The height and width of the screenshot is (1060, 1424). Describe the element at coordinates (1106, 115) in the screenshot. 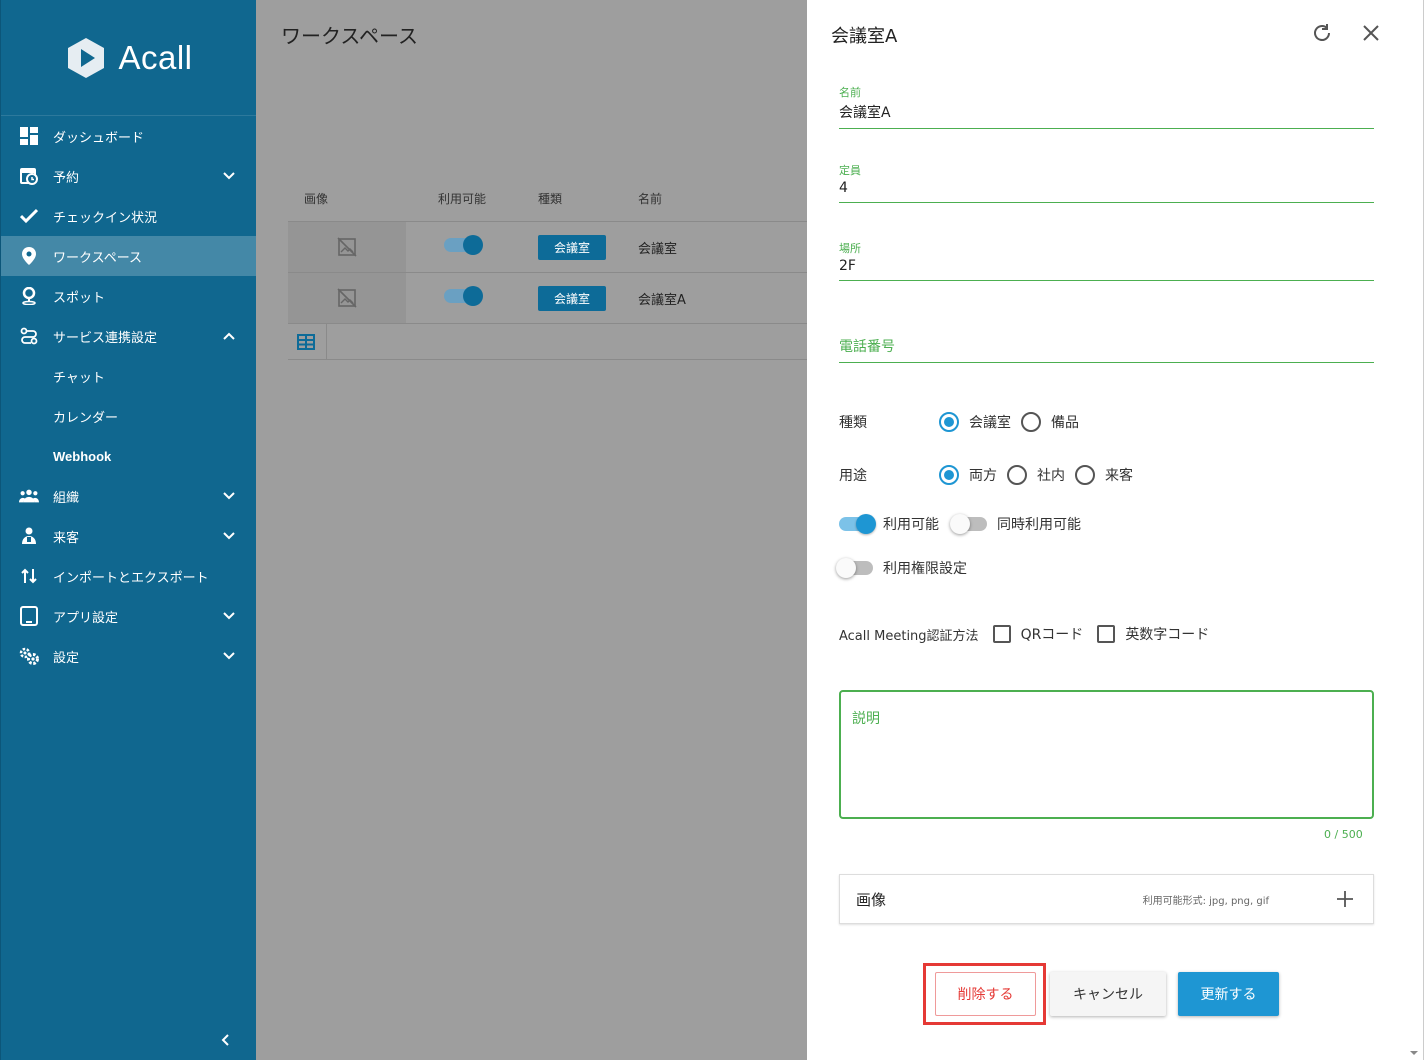

I see `name-field-value: 会議室A` at that location.